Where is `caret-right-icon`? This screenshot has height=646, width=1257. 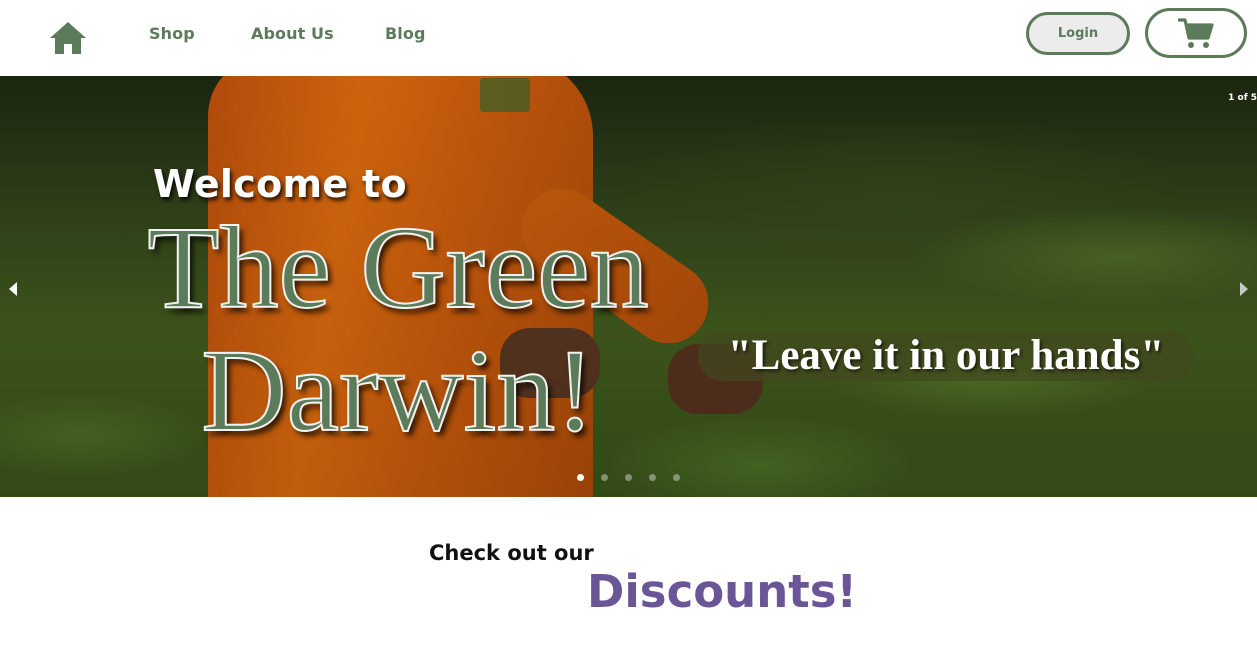 caret-right-icon is located at coordinates (1244, 289).